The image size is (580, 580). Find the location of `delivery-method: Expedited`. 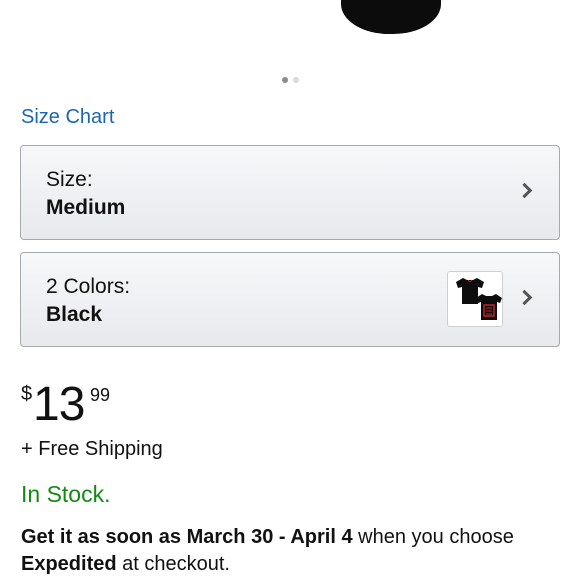

delivery-method: Expedited is located at coordinates (69, 564).